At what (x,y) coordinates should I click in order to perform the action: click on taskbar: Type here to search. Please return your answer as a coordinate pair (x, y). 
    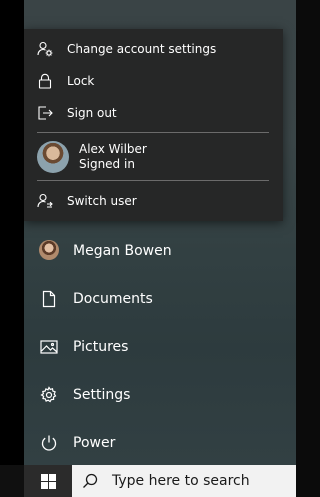
    Looking at the image, I should click on (148, 481).